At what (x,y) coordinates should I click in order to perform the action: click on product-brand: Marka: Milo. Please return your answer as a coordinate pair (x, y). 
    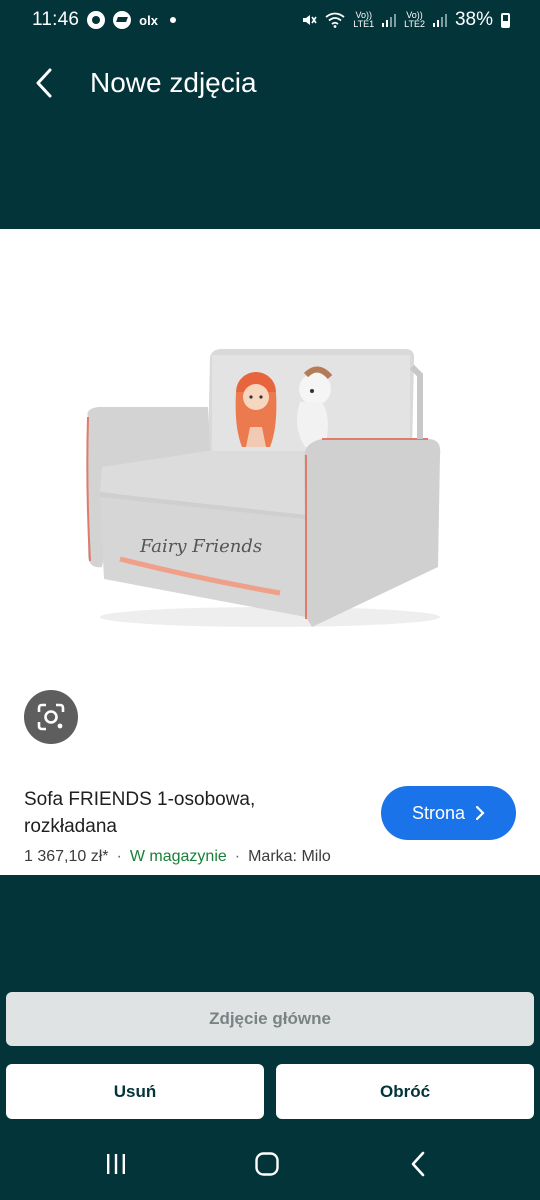
    Looking at the image, I should click on (289, 856).